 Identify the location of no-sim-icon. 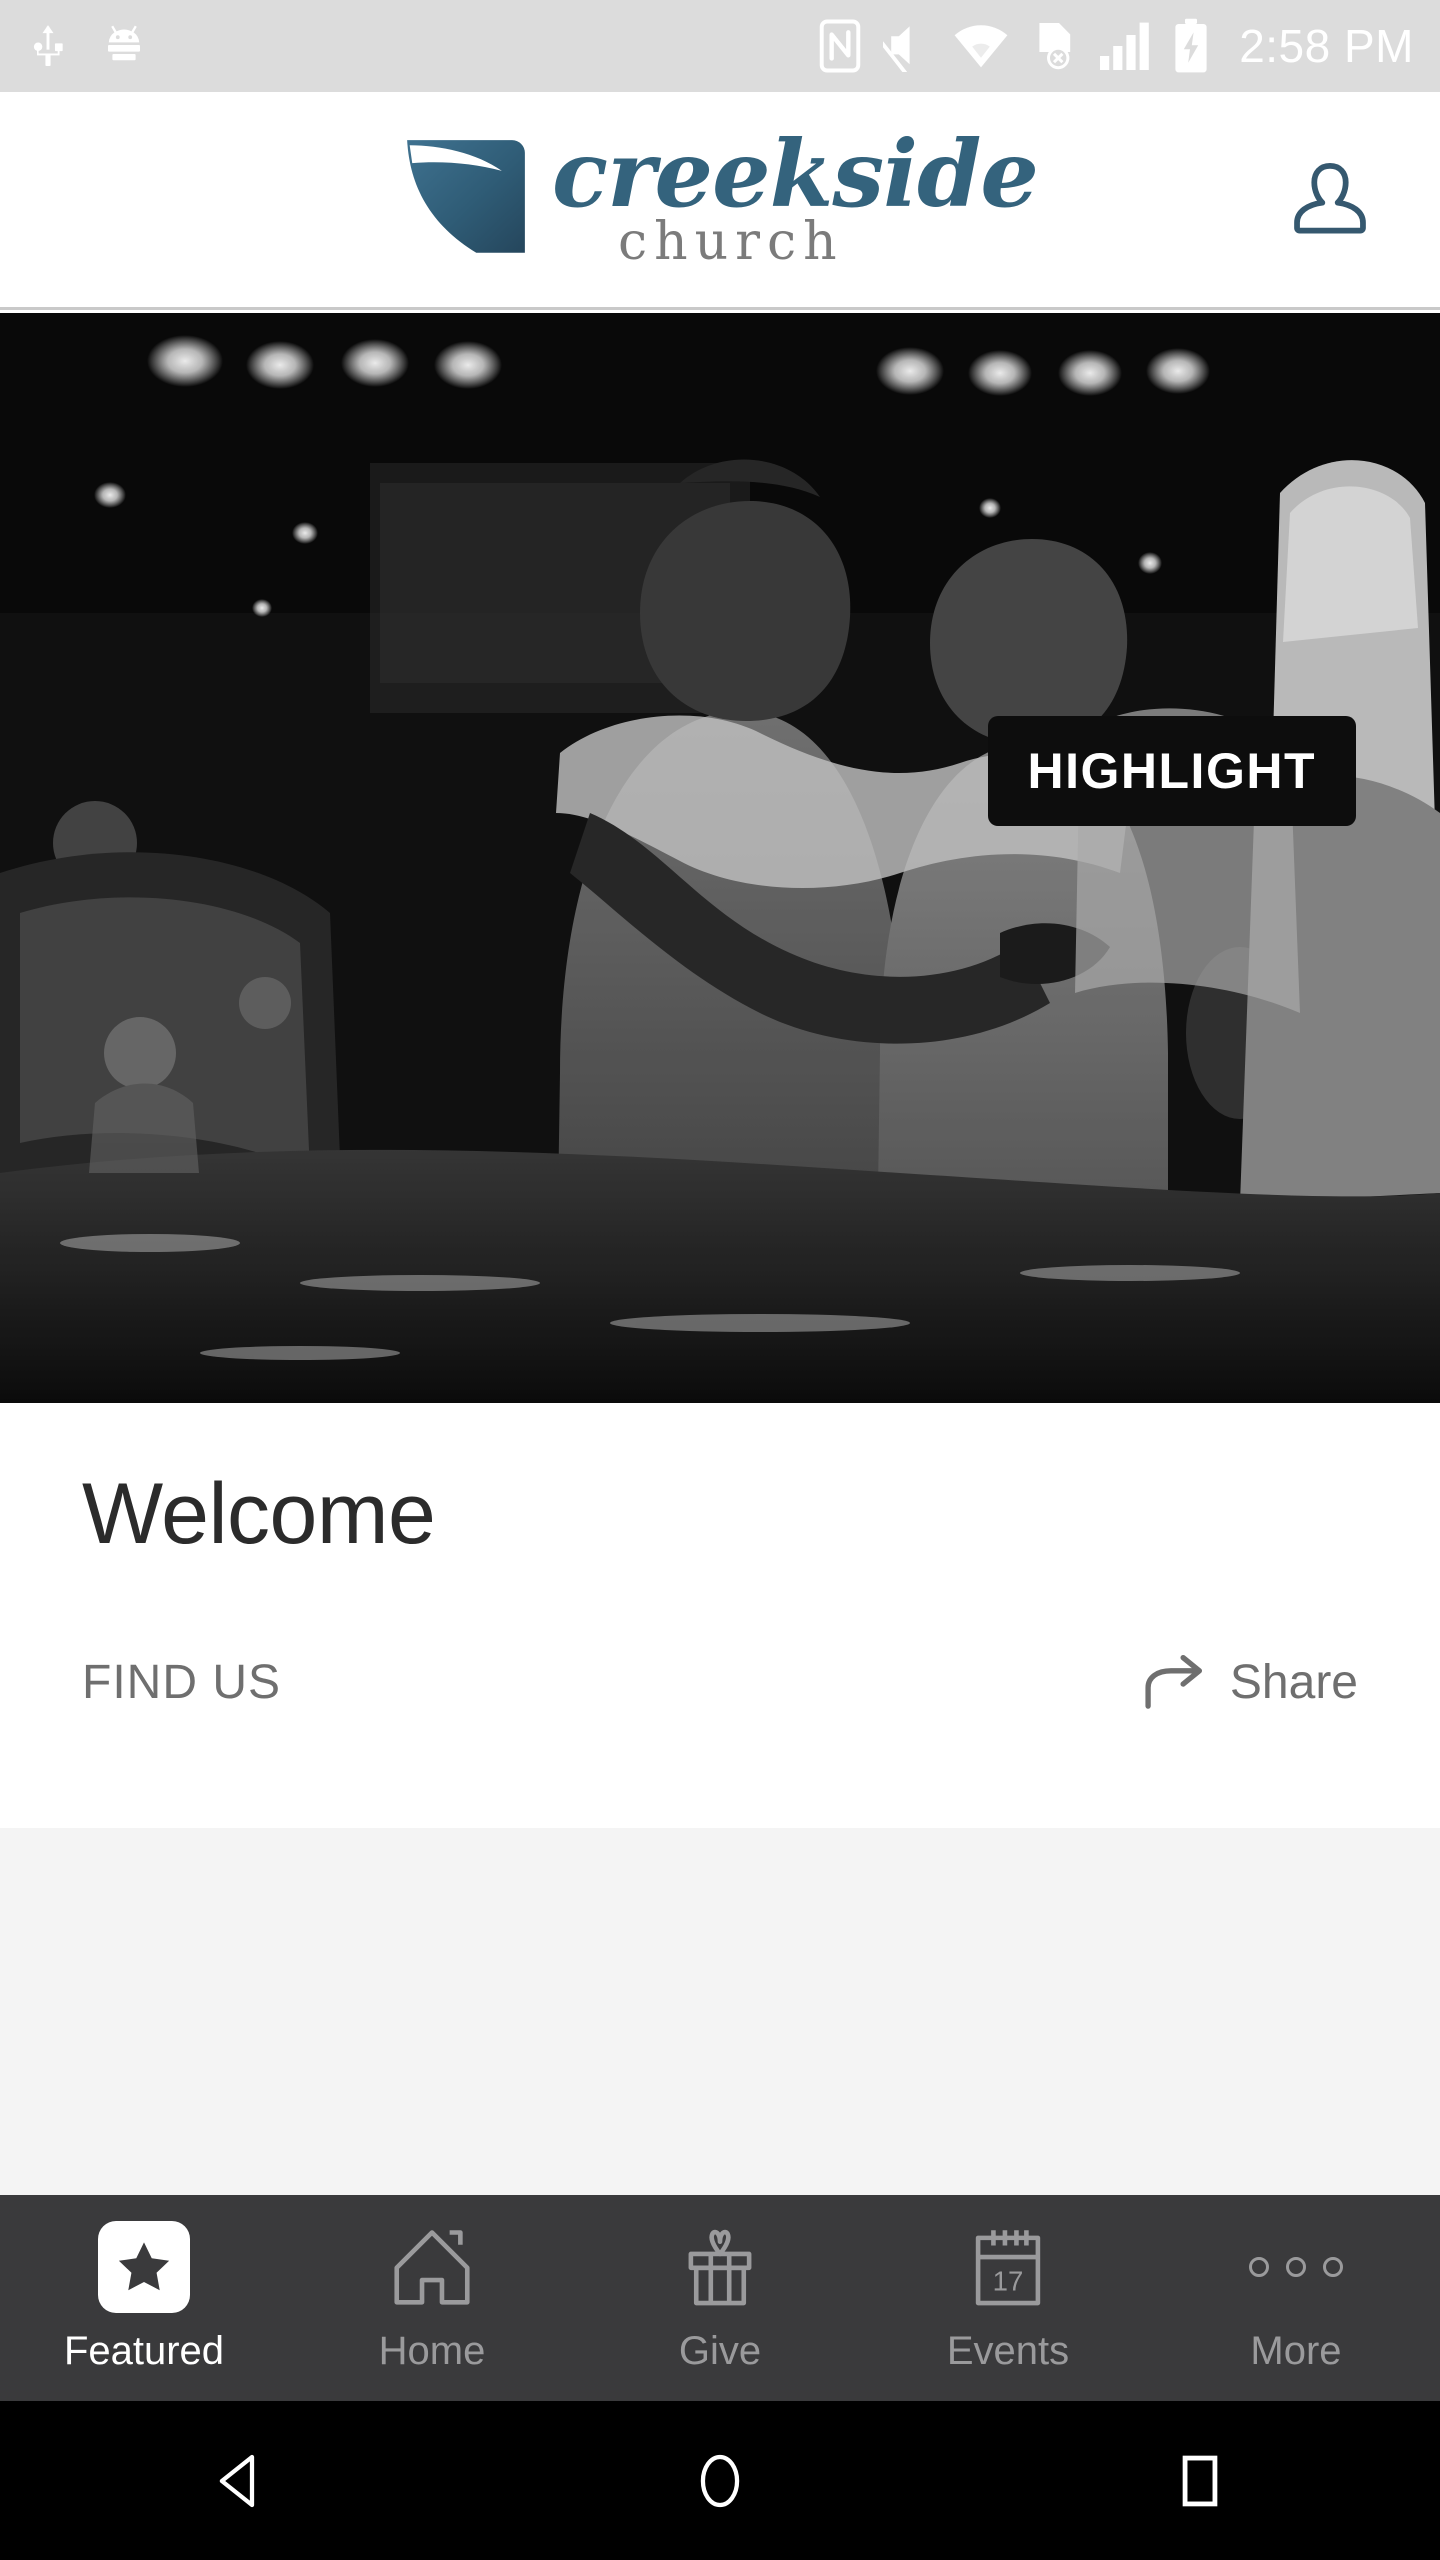
(1055, 46).